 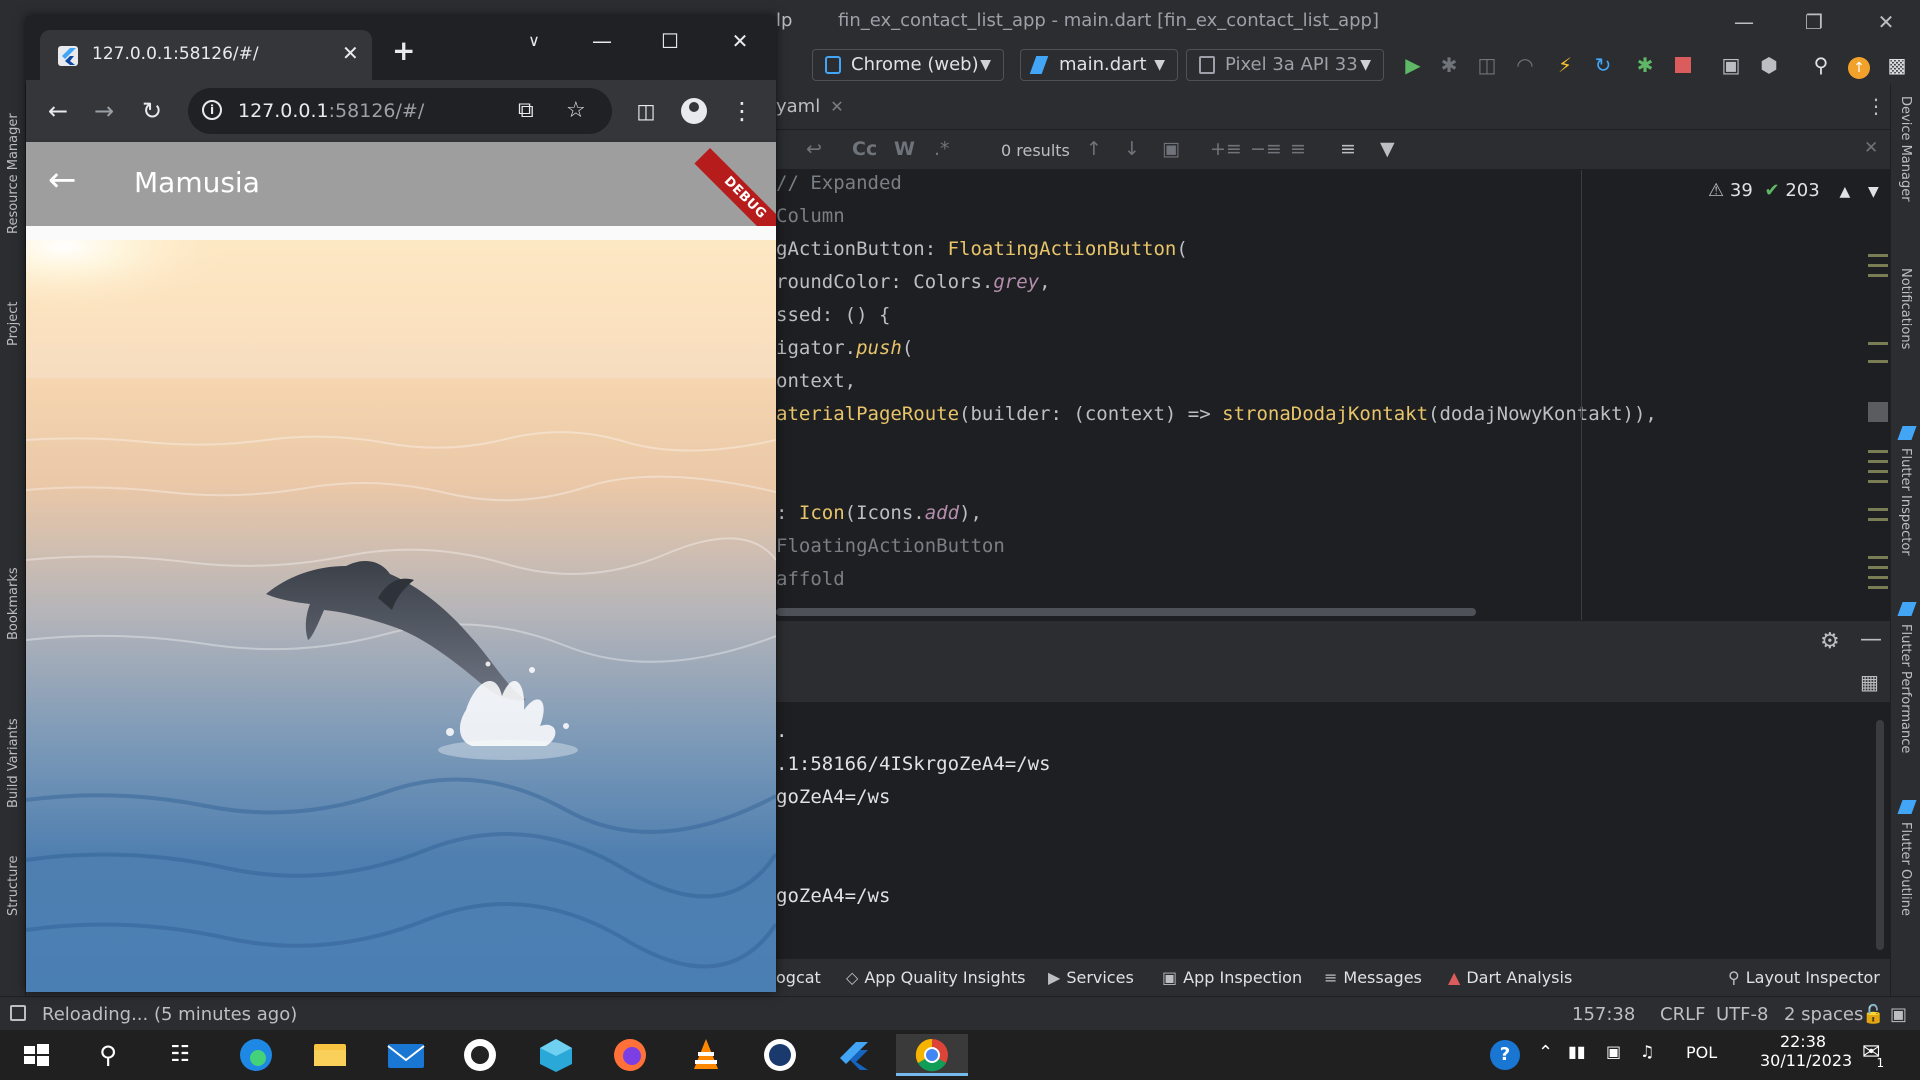 What do you see at coordinates (1387, 149) in the screenshot?
I see `filter-icon: ▼` at bounding box center [1387, 149].